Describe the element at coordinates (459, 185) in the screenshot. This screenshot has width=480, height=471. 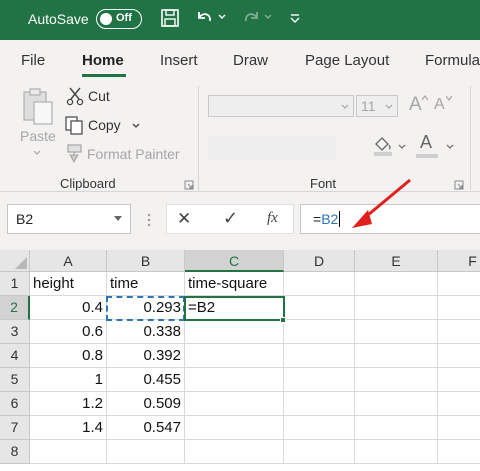
I see `font-launcher-icon` at that location.